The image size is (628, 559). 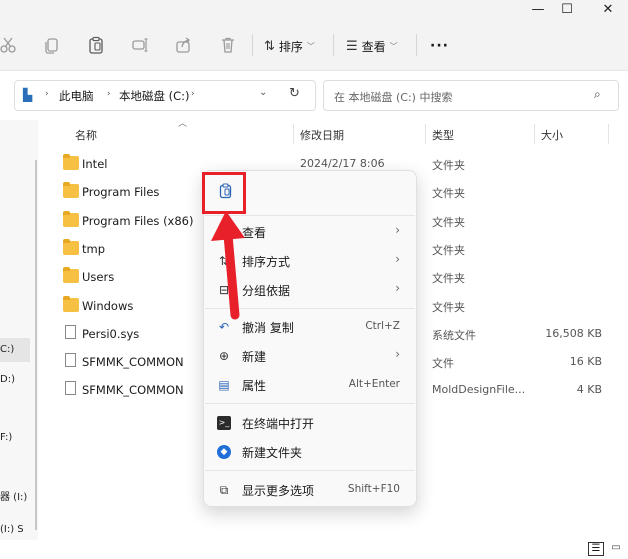 I want to click on menu-item-more-options: ⧉ 显示更多选项 Shift+F10, so click(x=310, y=490).